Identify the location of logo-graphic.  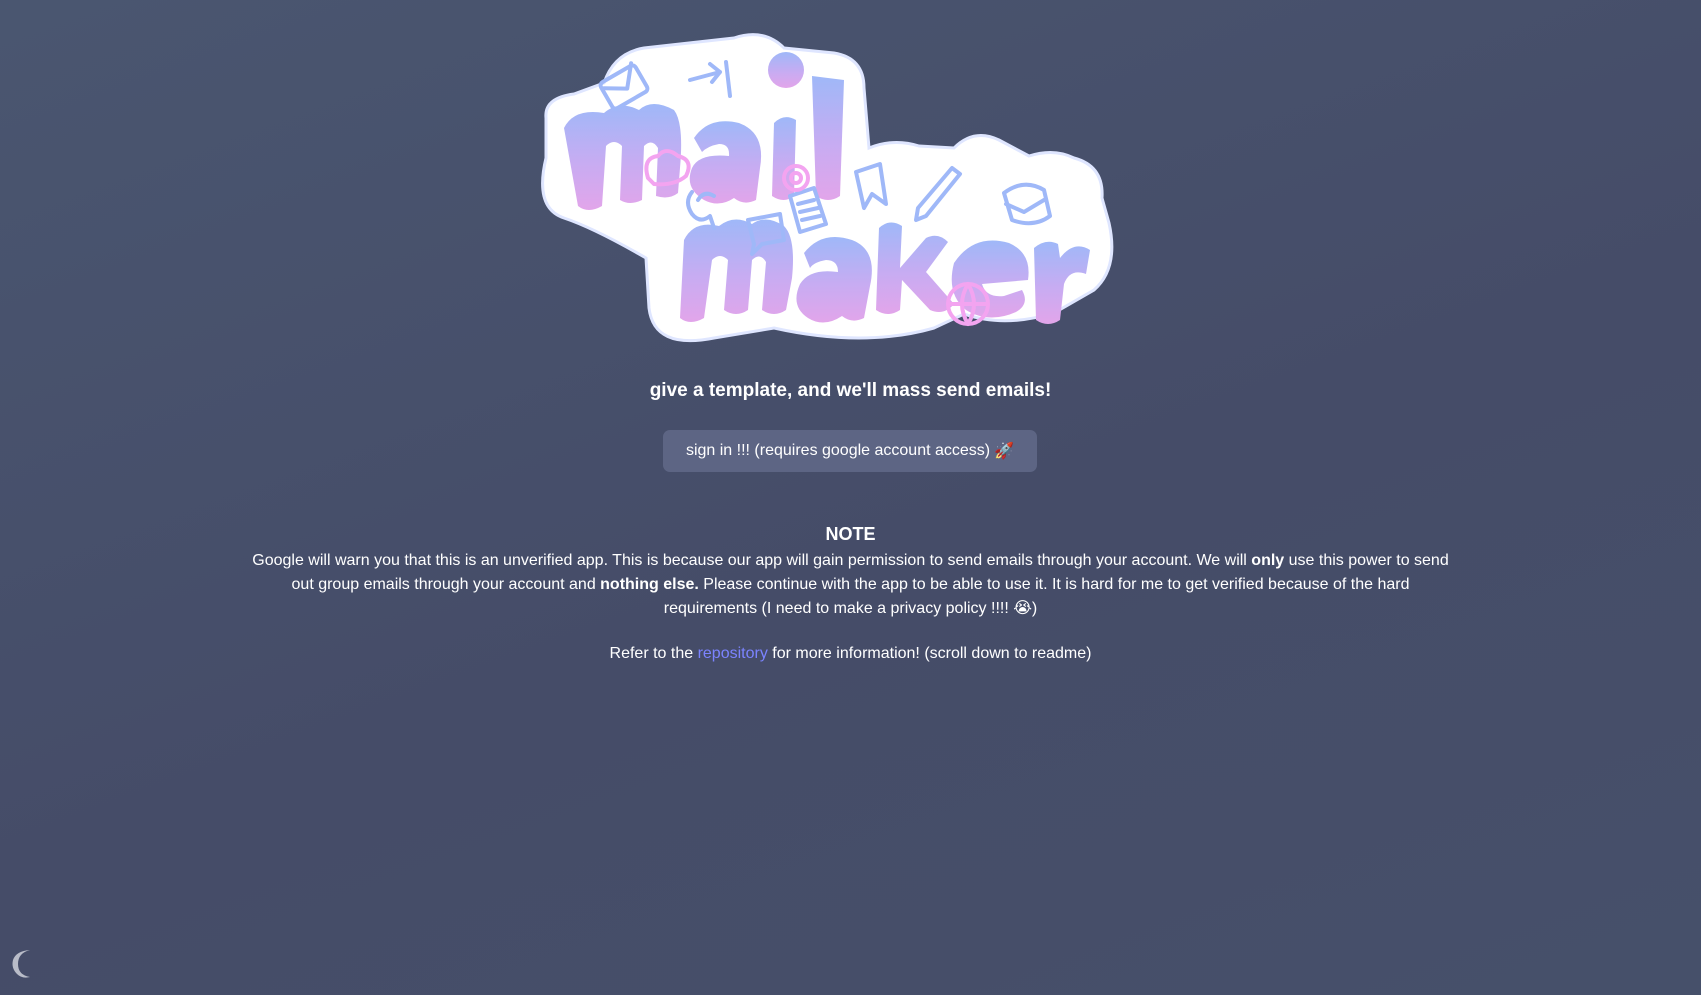
(827, 188).